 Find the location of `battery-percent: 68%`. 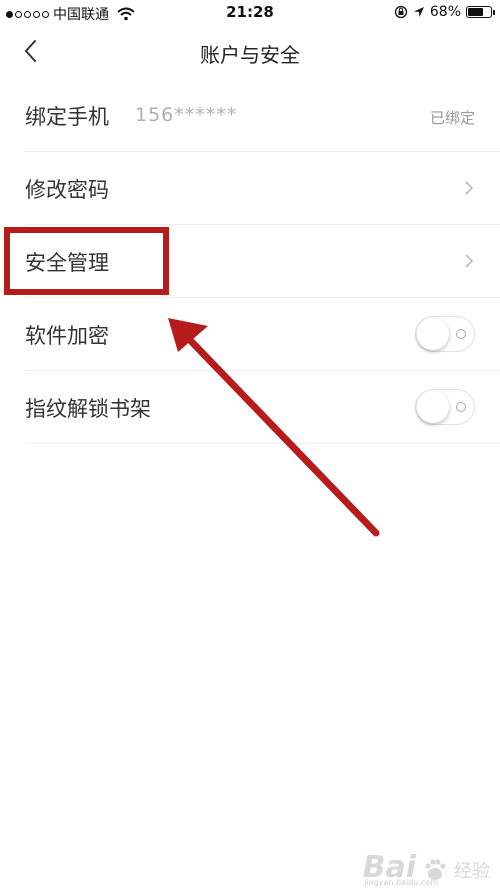

battery-percent: 68% is located at coordinates (445, 12).